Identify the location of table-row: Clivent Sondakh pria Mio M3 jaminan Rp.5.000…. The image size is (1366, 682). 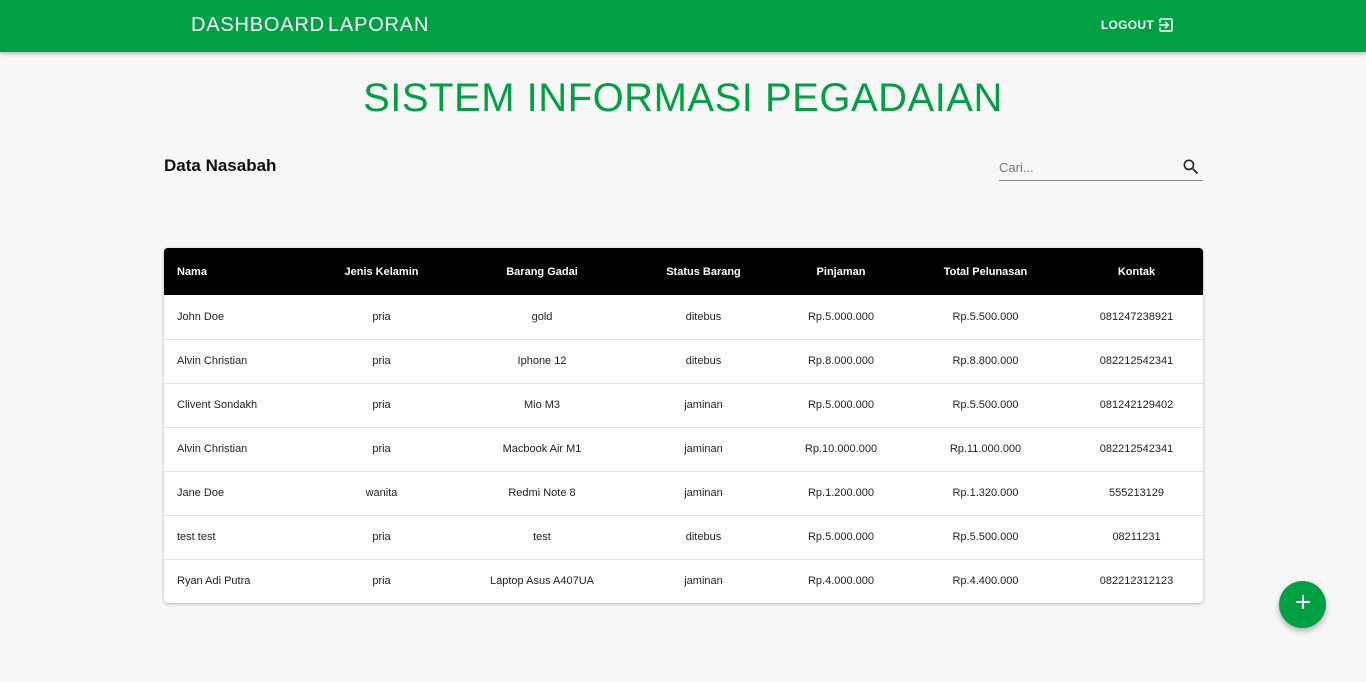
(683, 405).